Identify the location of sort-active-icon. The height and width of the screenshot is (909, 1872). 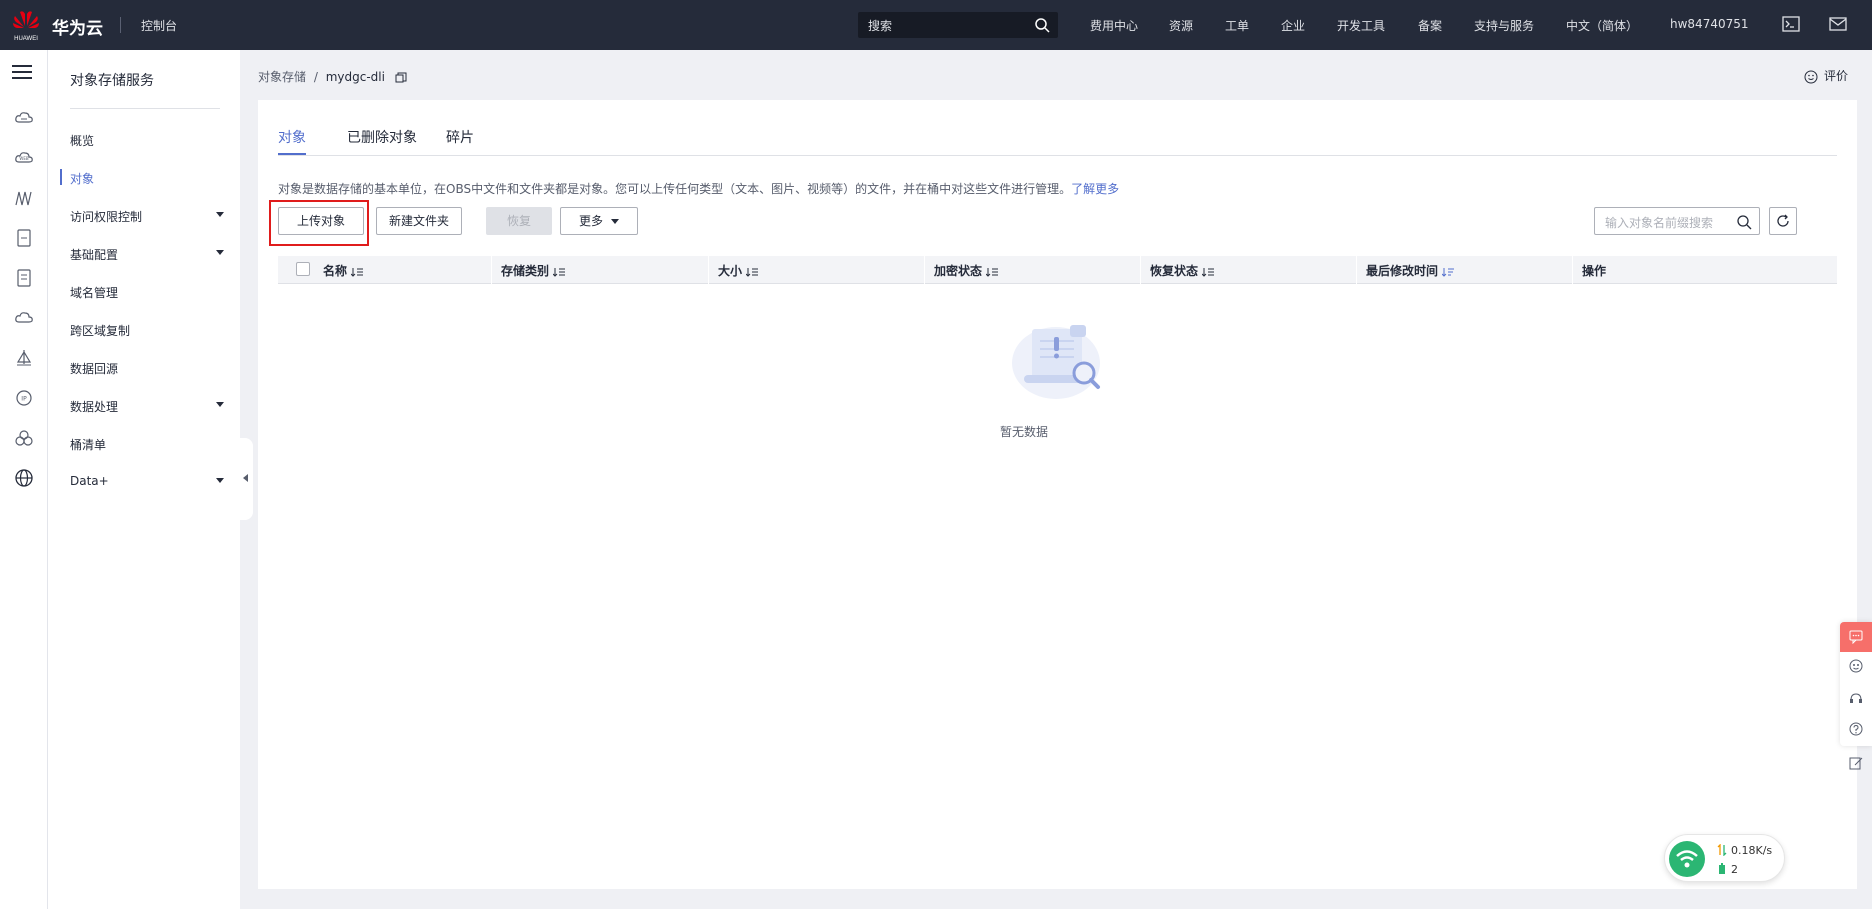
(1448, 272).